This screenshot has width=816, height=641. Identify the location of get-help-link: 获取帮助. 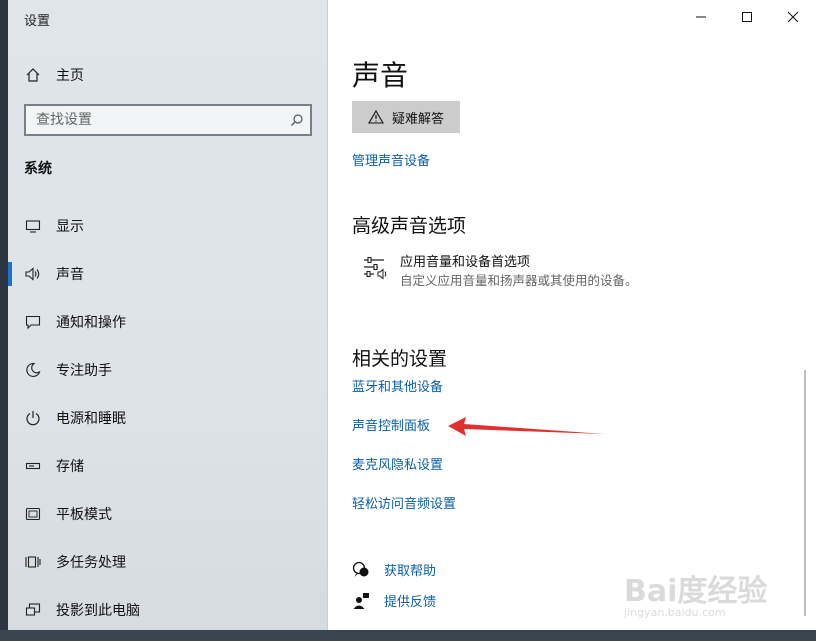
(394, 569).